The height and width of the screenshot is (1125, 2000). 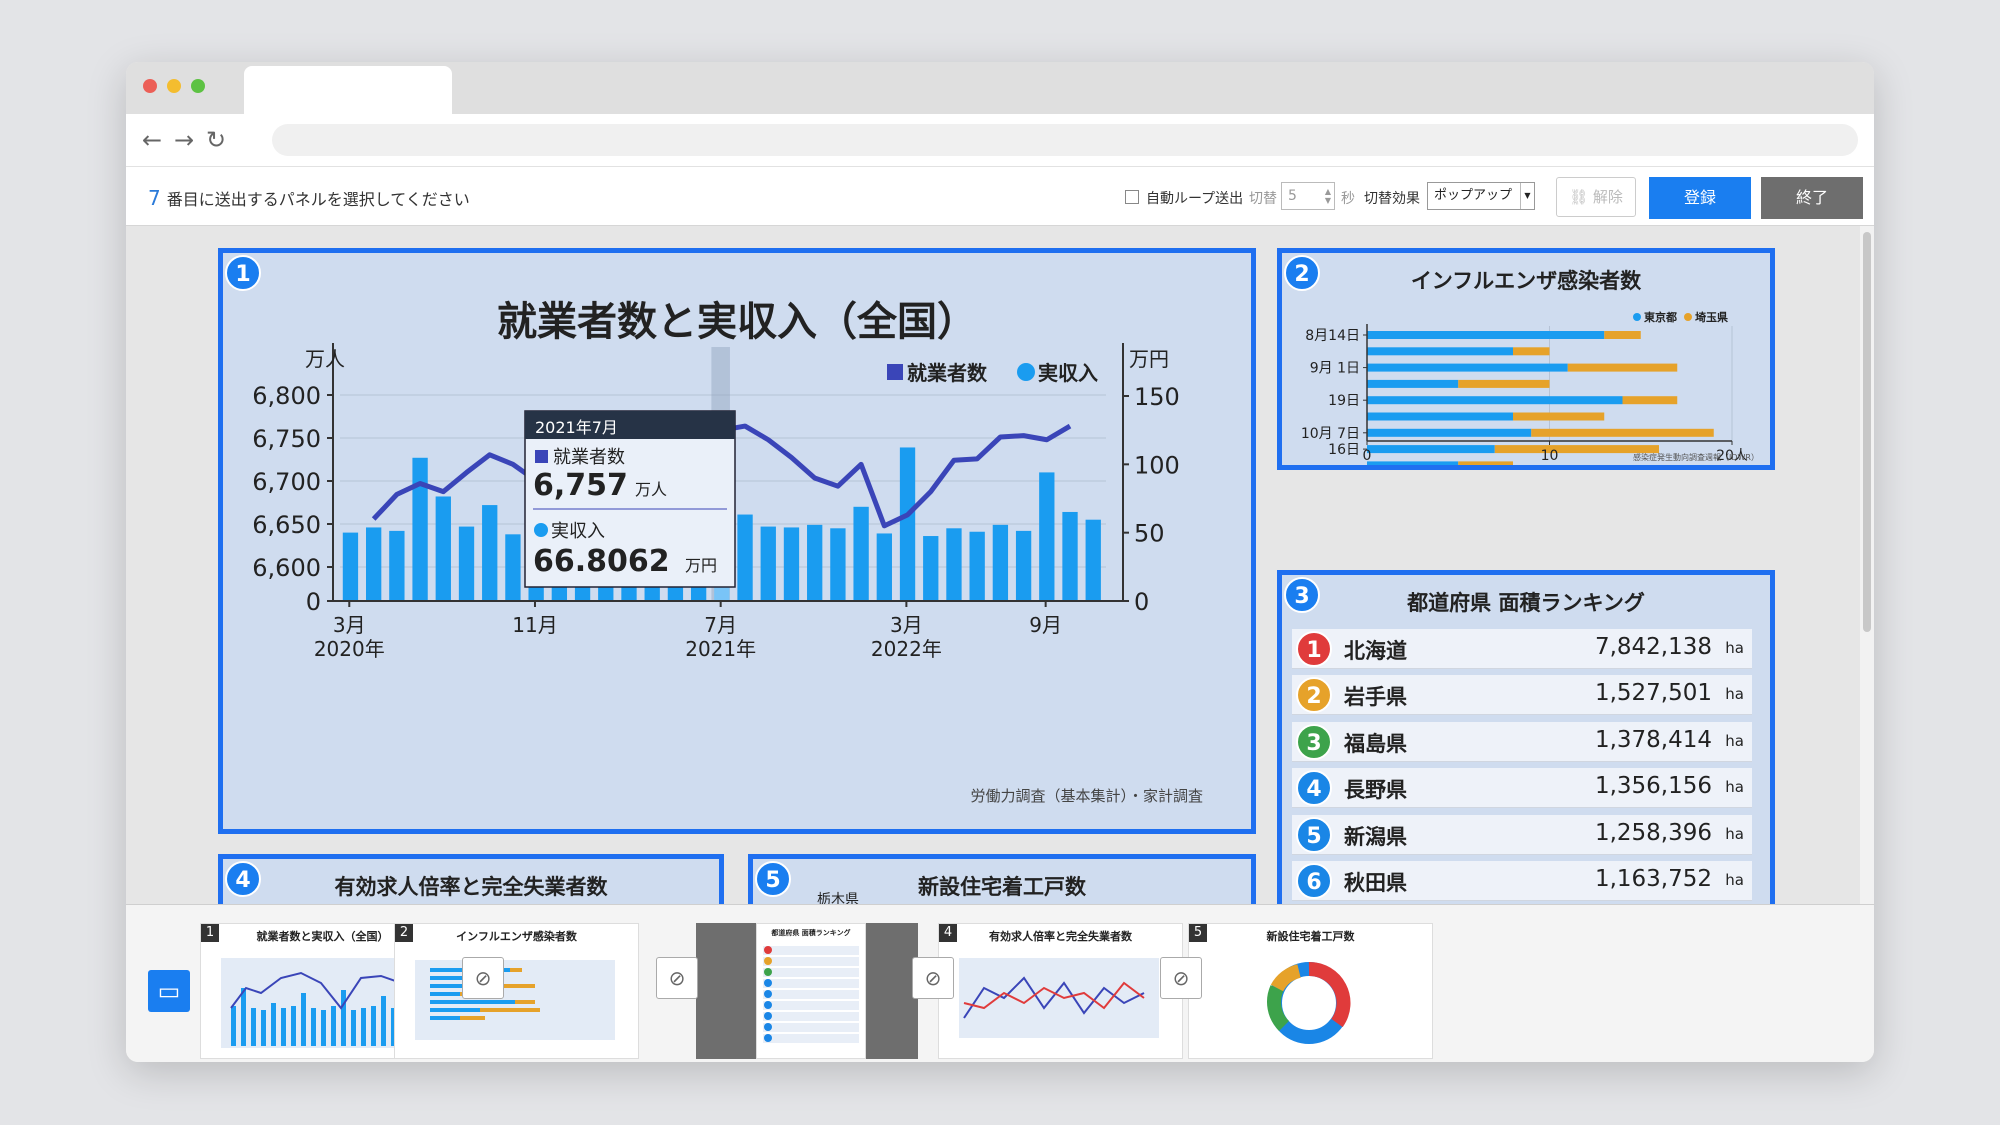 I want to click on tooltip-employed-unit: 万人, so click(x=651, y=489).